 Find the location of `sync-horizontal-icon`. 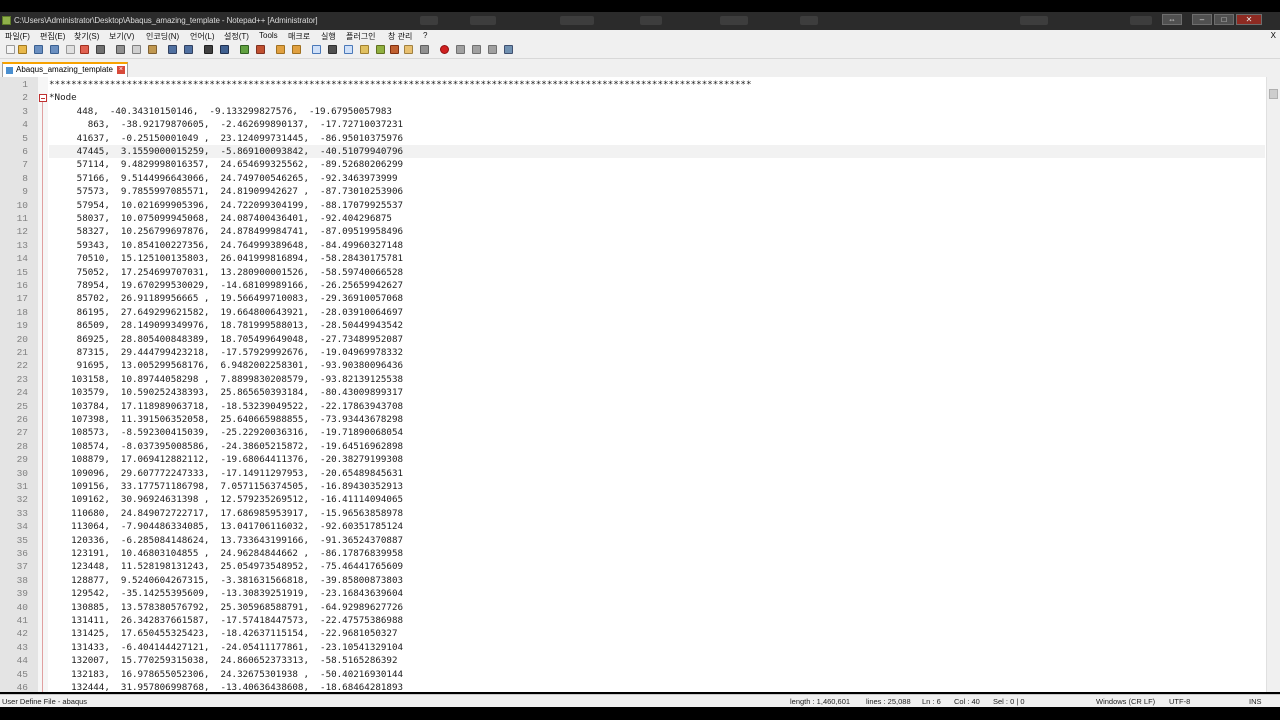

sync-horizontal-icon is located at coordinates (296, 49).